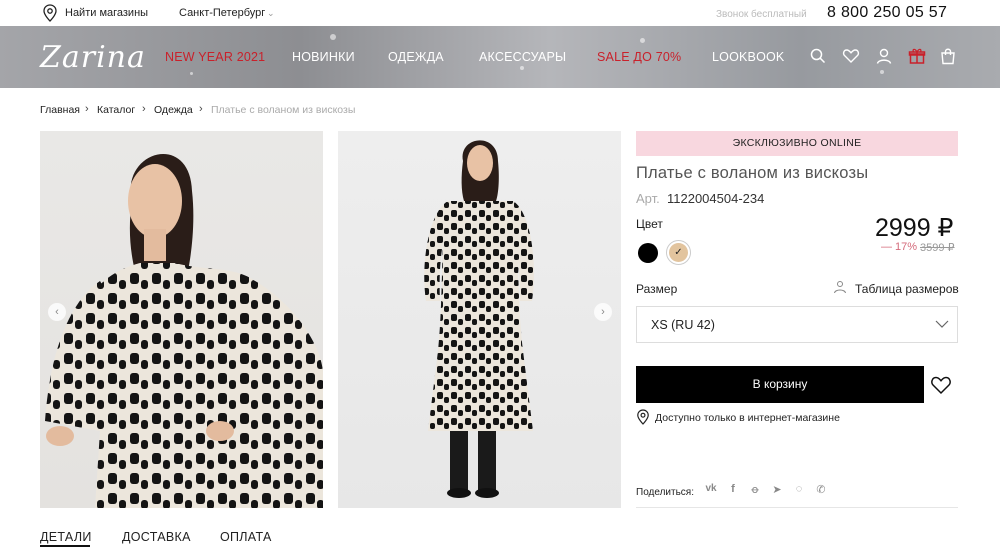  I want to click on chevron-down-icon: ⌄, so click(271, 13).